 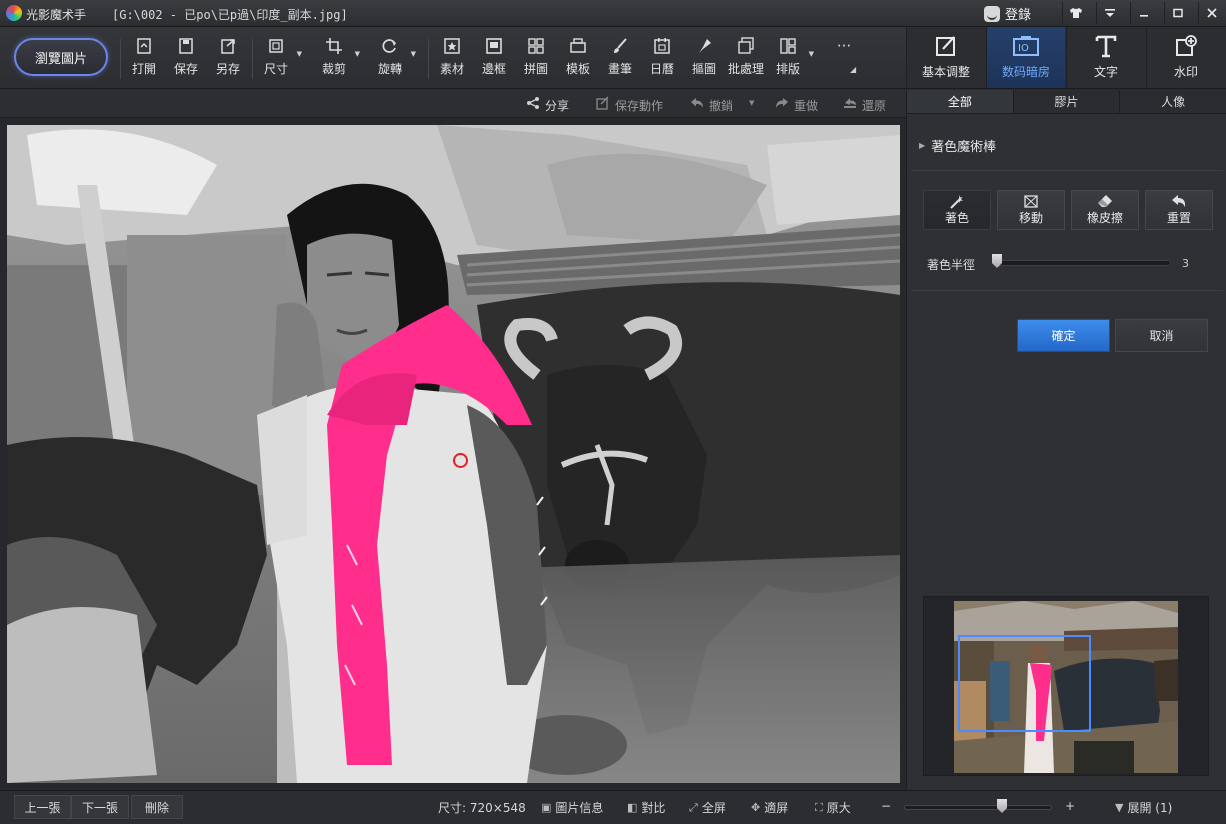 I want to click on skin-button, so click(x=1075, y=13).